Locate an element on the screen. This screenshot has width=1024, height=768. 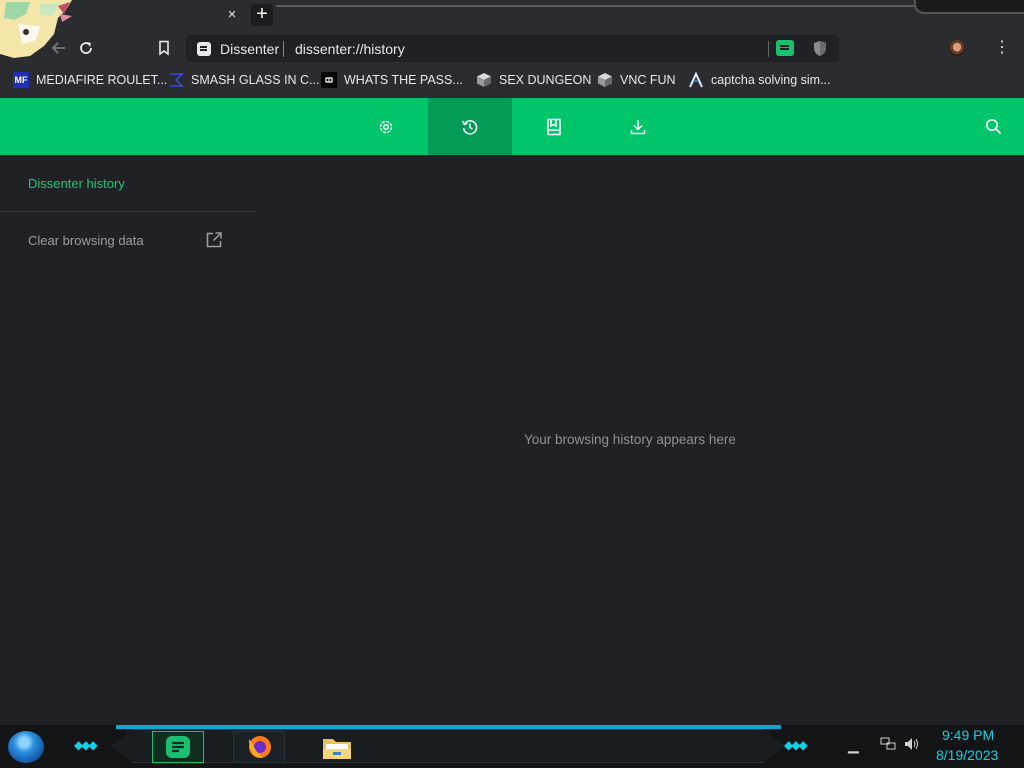
address-bar: Dissenter dissenter://history is located at coordinates (512, 48).